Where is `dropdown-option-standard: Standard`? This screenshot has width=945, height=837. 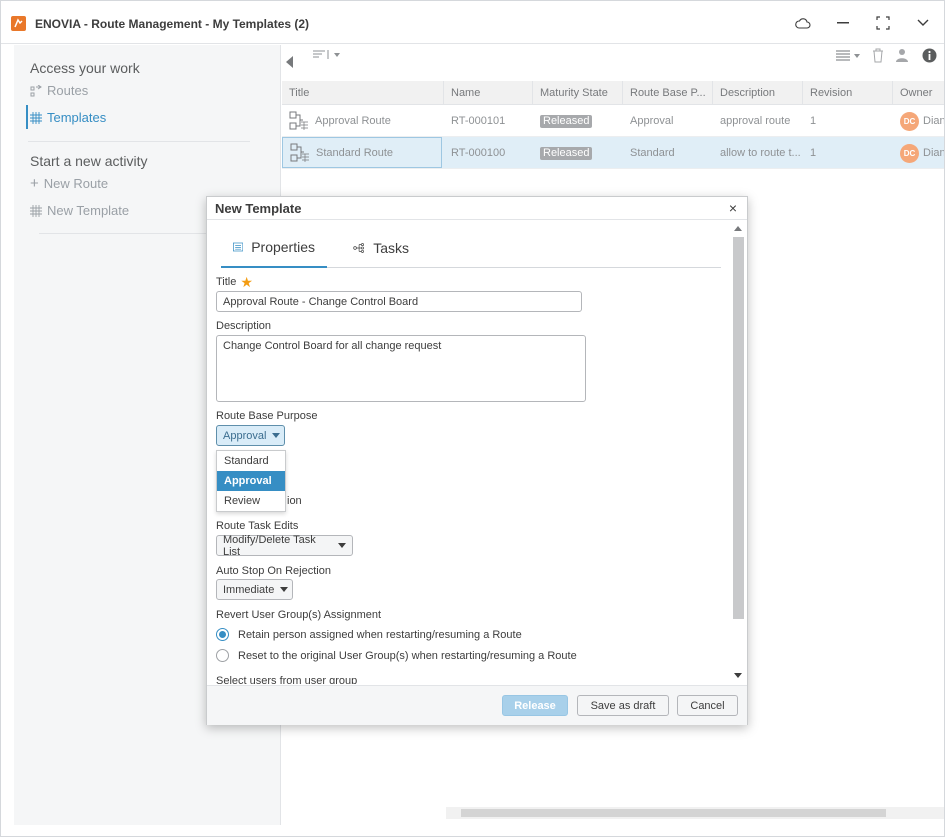
dropdown-option-standard: Standard is located at coordinates (251, 461).